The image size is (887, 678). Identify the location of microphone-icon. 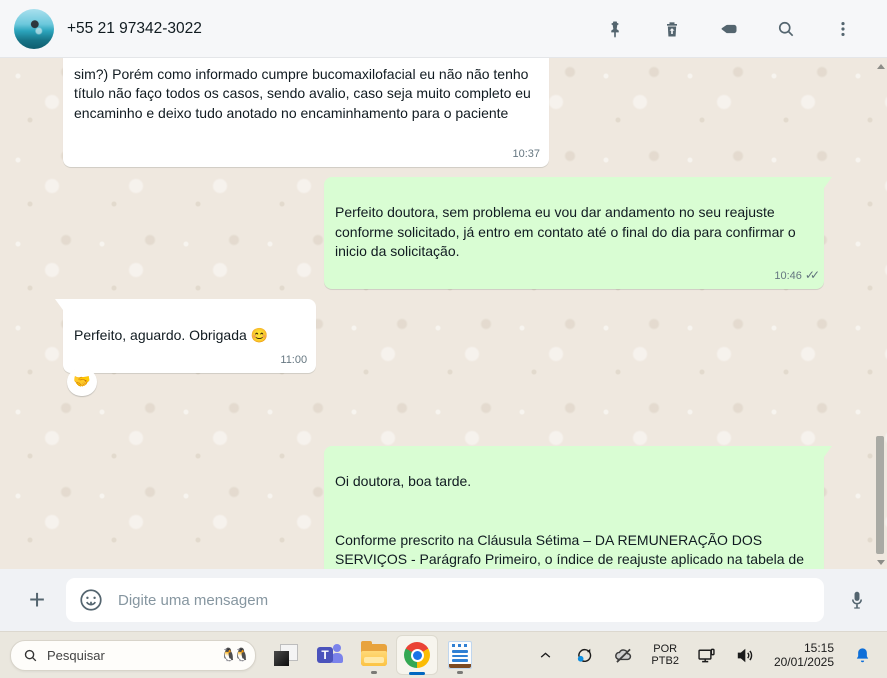
(857, 600).